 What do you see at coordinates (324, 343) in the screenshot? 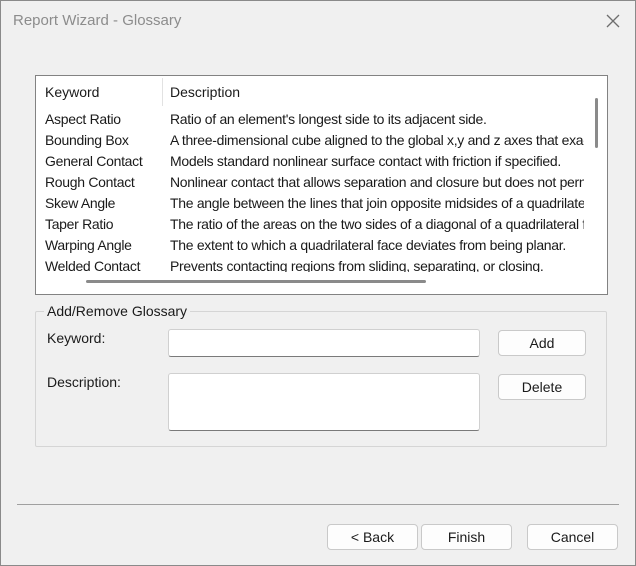
I see `keyword-input` at bounding box center [324, 343].